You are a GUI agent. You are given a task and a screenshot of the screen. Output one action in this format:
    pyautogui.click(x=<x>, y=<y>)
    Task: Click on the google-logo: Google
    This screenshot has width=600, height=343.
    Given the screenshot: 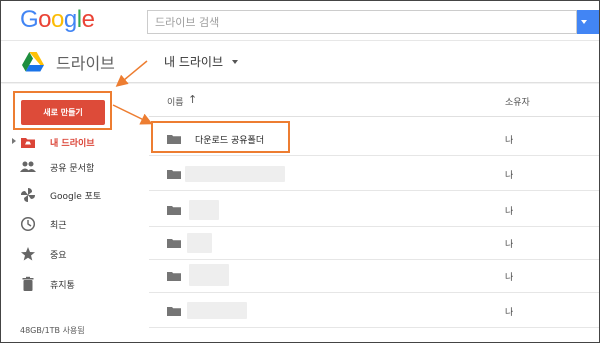 What is the action you would take?
    pyautogui.click(x=57, y=20)
    